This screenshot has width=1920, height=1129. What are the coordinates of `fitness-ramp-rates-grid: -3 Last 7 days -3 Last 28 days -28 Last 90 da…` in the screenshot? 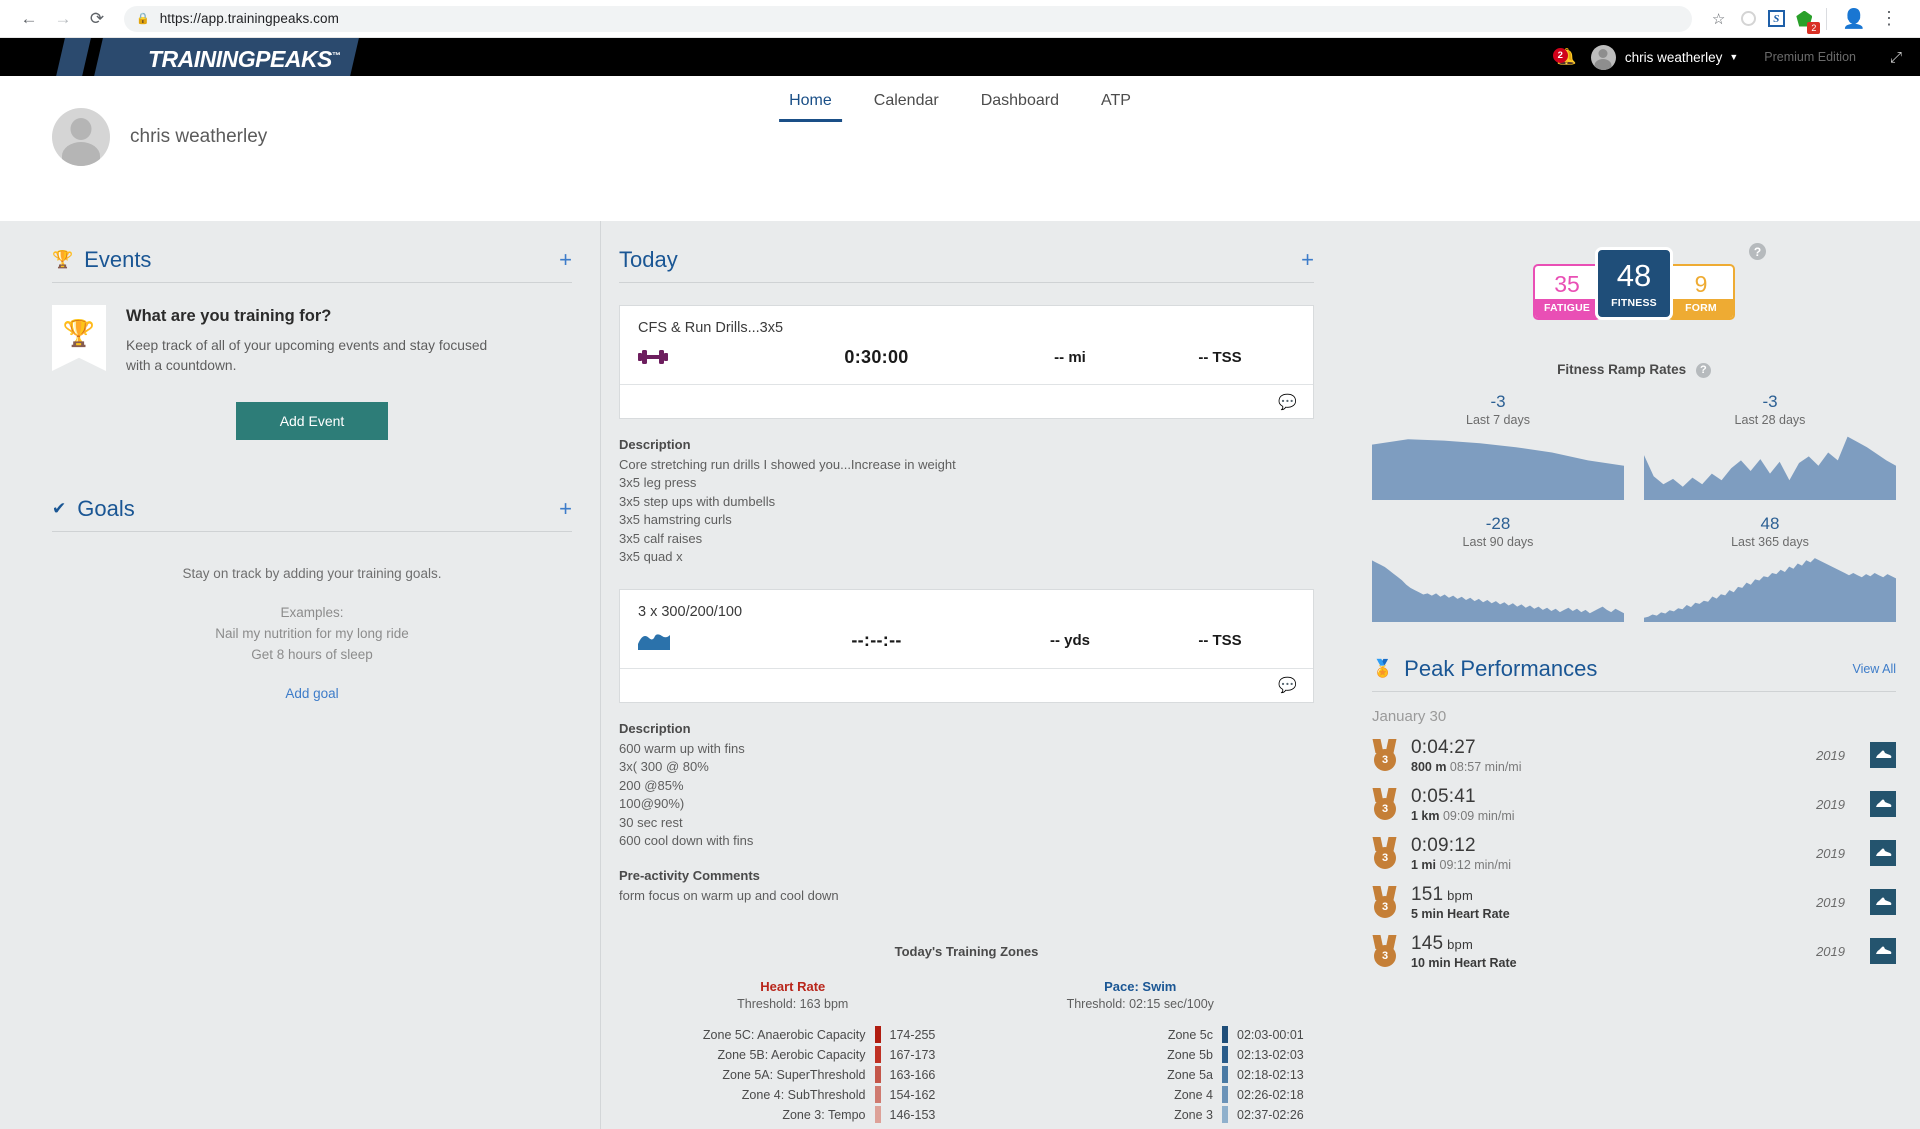 It's located at (1634, 507).